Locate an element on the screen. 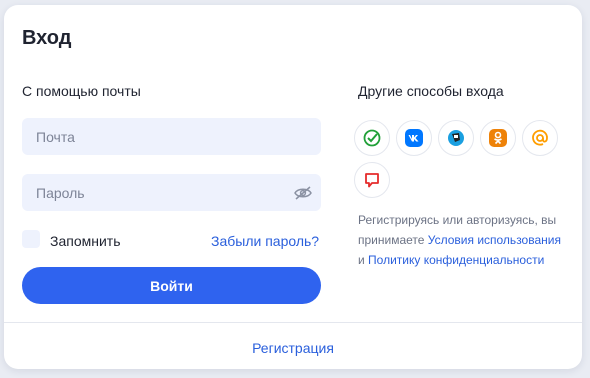 Image resolution: width=590 pixels, height=378 pixels. remember-checkbox is located at coordinates (31, 239).